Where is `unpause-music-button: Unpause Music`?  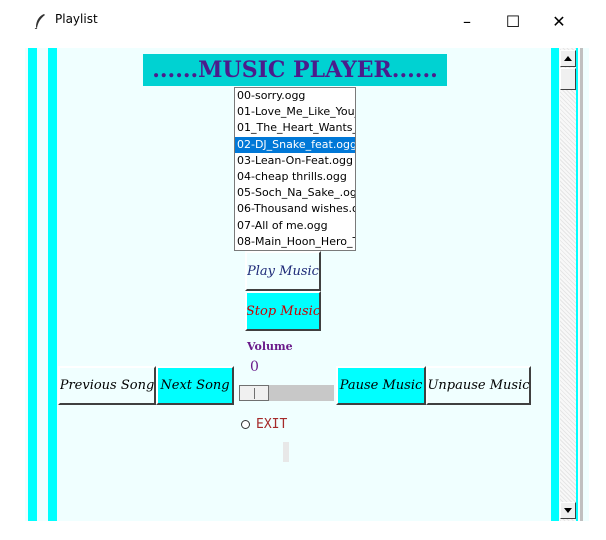 unpause-music-button: Unpause Music is located at coordinates (478, 385).